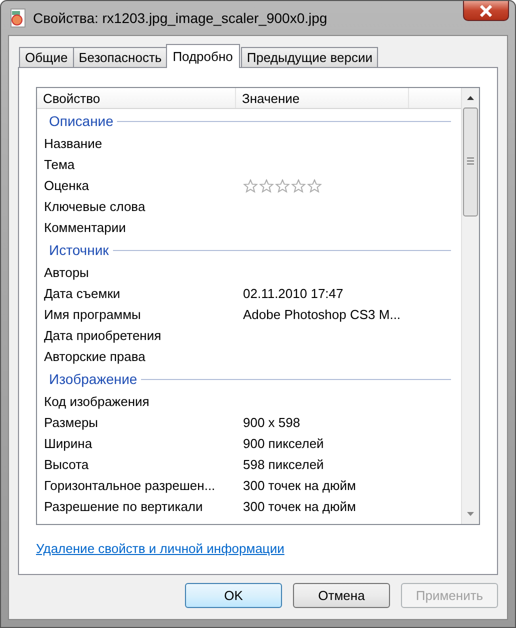 The image size is (516, 628). I want to click on window-title: Свойства: rx1203.jpg_image_scaler_900x0.jpg, so click(180, 18).